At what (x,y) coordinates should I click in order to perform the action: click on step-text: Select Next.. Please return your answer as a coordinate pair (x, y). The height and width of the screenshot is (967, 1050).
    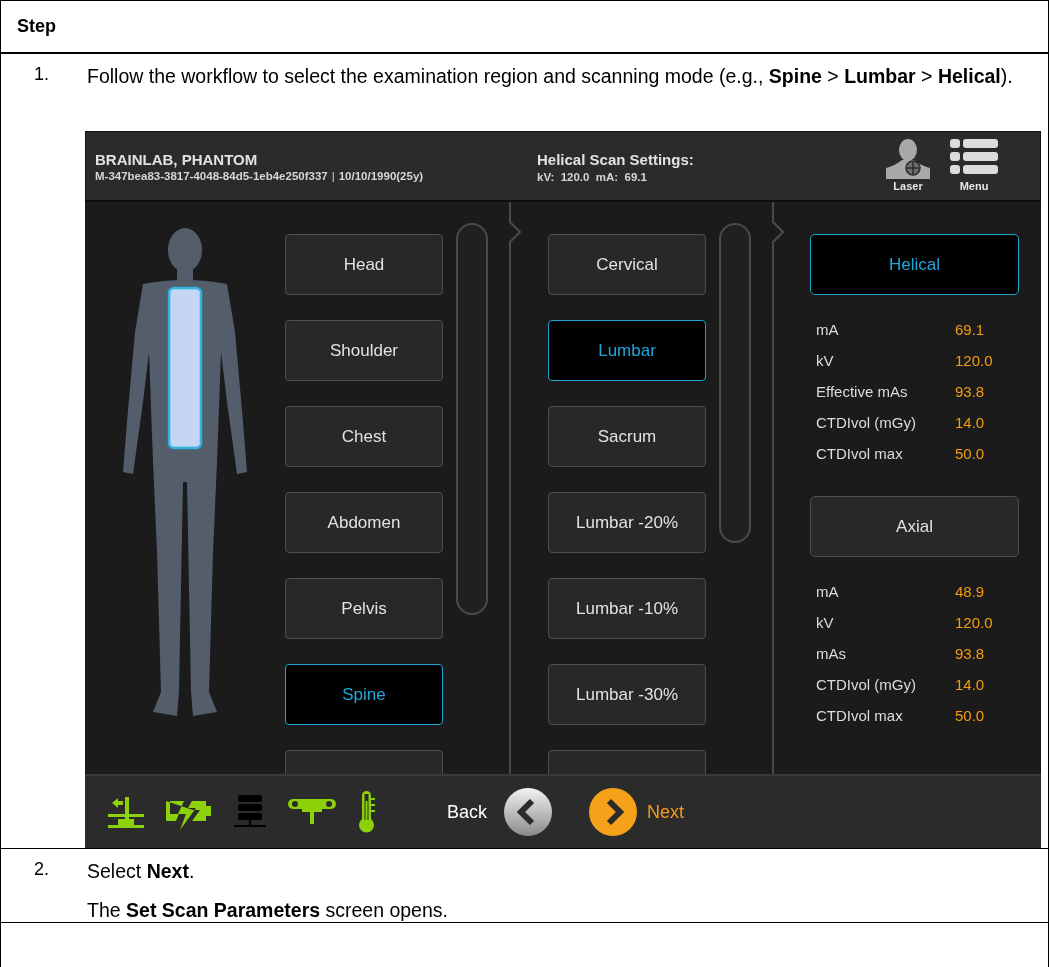
    Looking at the image, I should click on (141, 871).